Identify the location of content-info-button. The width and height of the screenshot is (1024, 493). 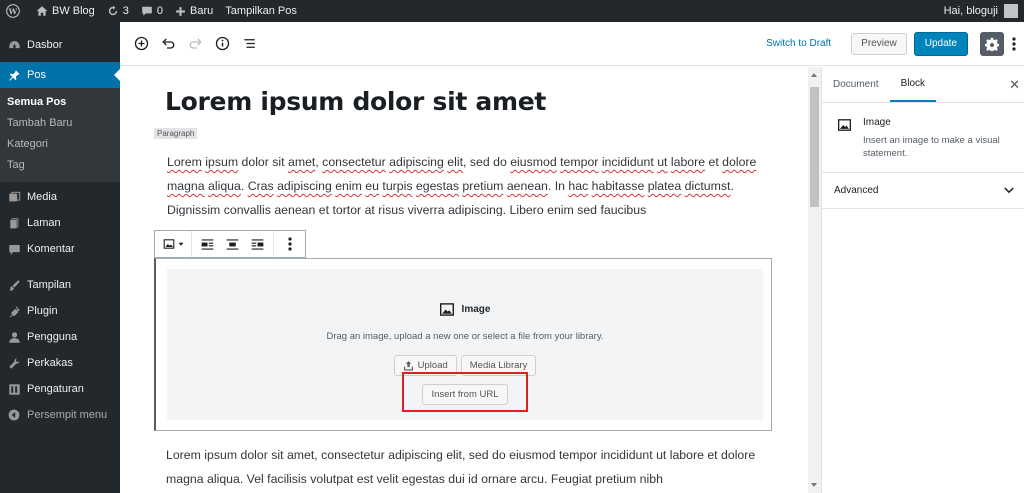
(222, 44).